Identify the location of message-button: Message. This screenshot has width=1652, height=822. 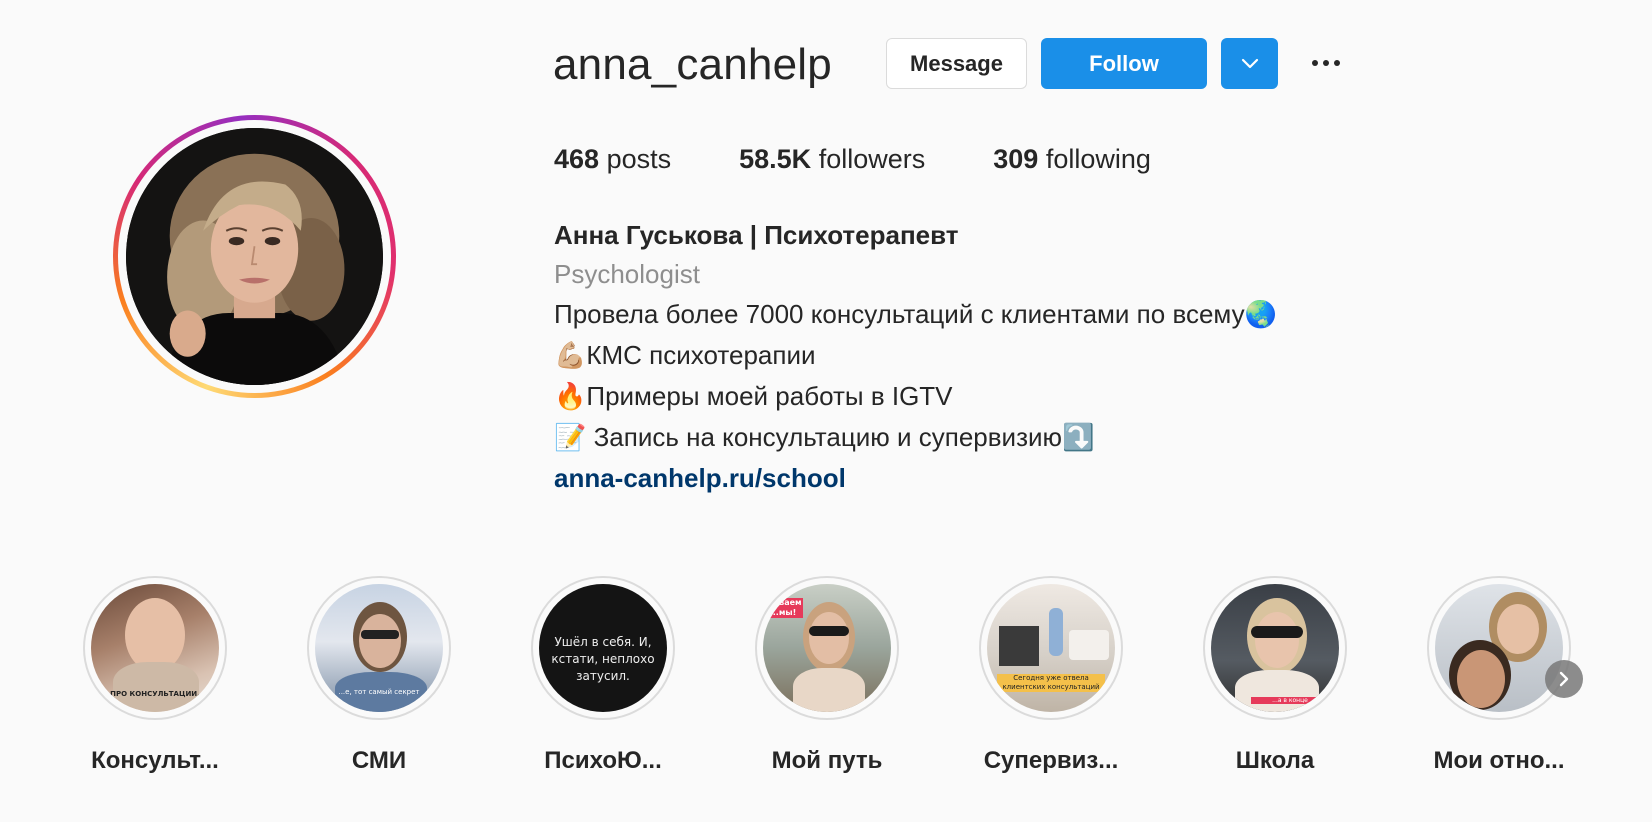
(956, 63).